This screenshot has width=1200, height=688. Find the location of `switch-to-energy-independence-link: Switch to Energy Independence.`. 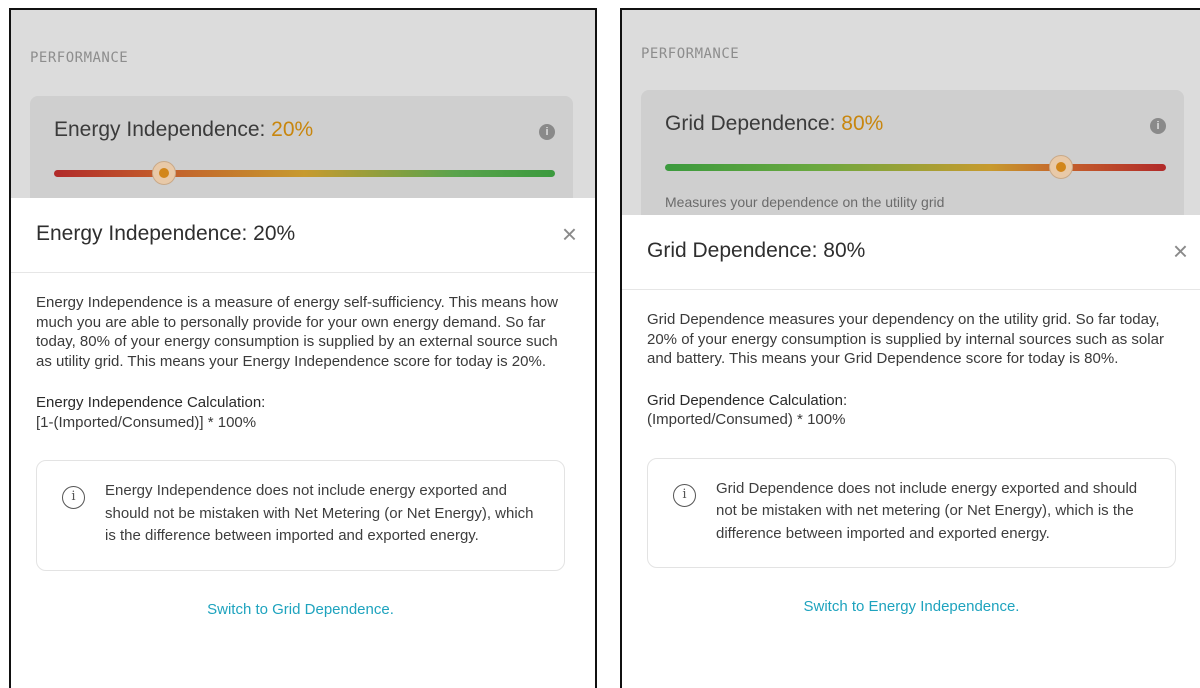

switch-to-energy-independence-link: Switch to Energy Independence. is located at coordinates (911, 606).